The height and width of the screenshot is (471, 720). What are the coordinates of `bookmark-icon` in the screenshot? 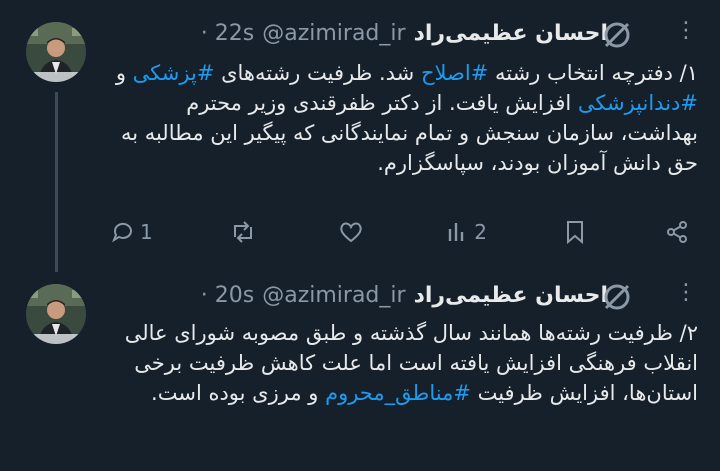 It's located at (575, 233).